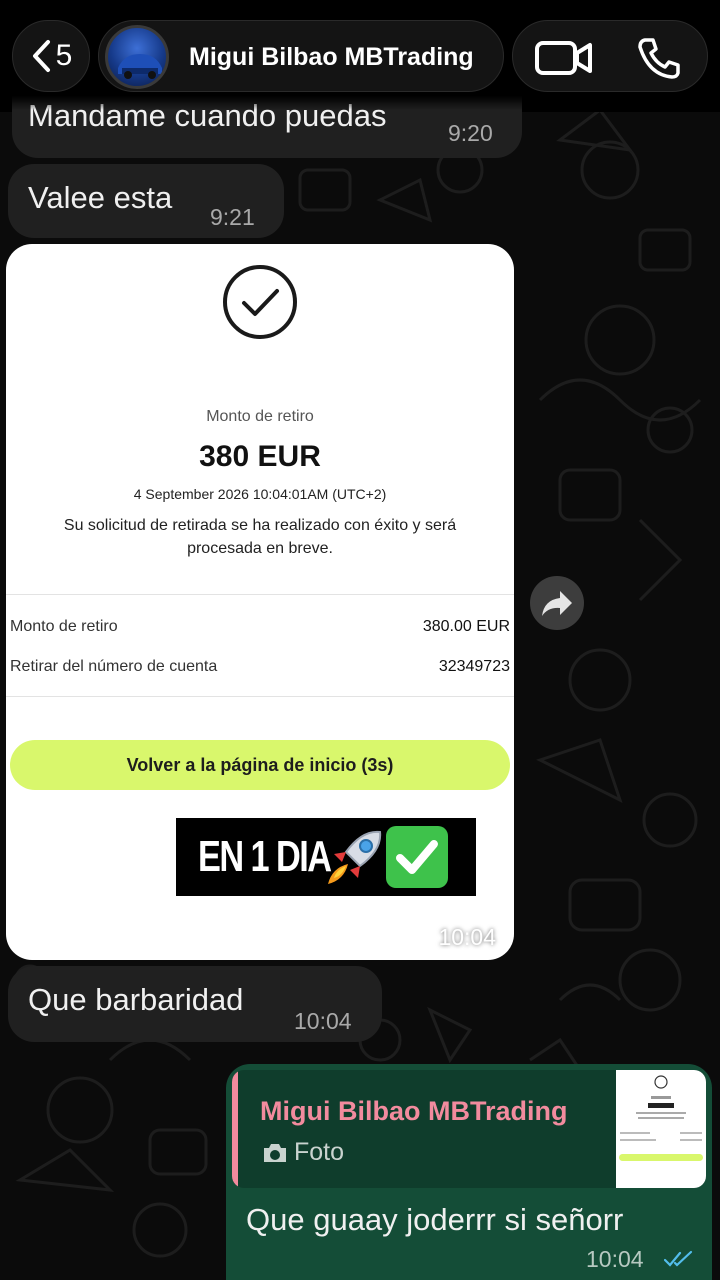  Describe the element at coordinates (260, 456) in the screenshot. I see `receipt-amount: 380 EUR` at that location.